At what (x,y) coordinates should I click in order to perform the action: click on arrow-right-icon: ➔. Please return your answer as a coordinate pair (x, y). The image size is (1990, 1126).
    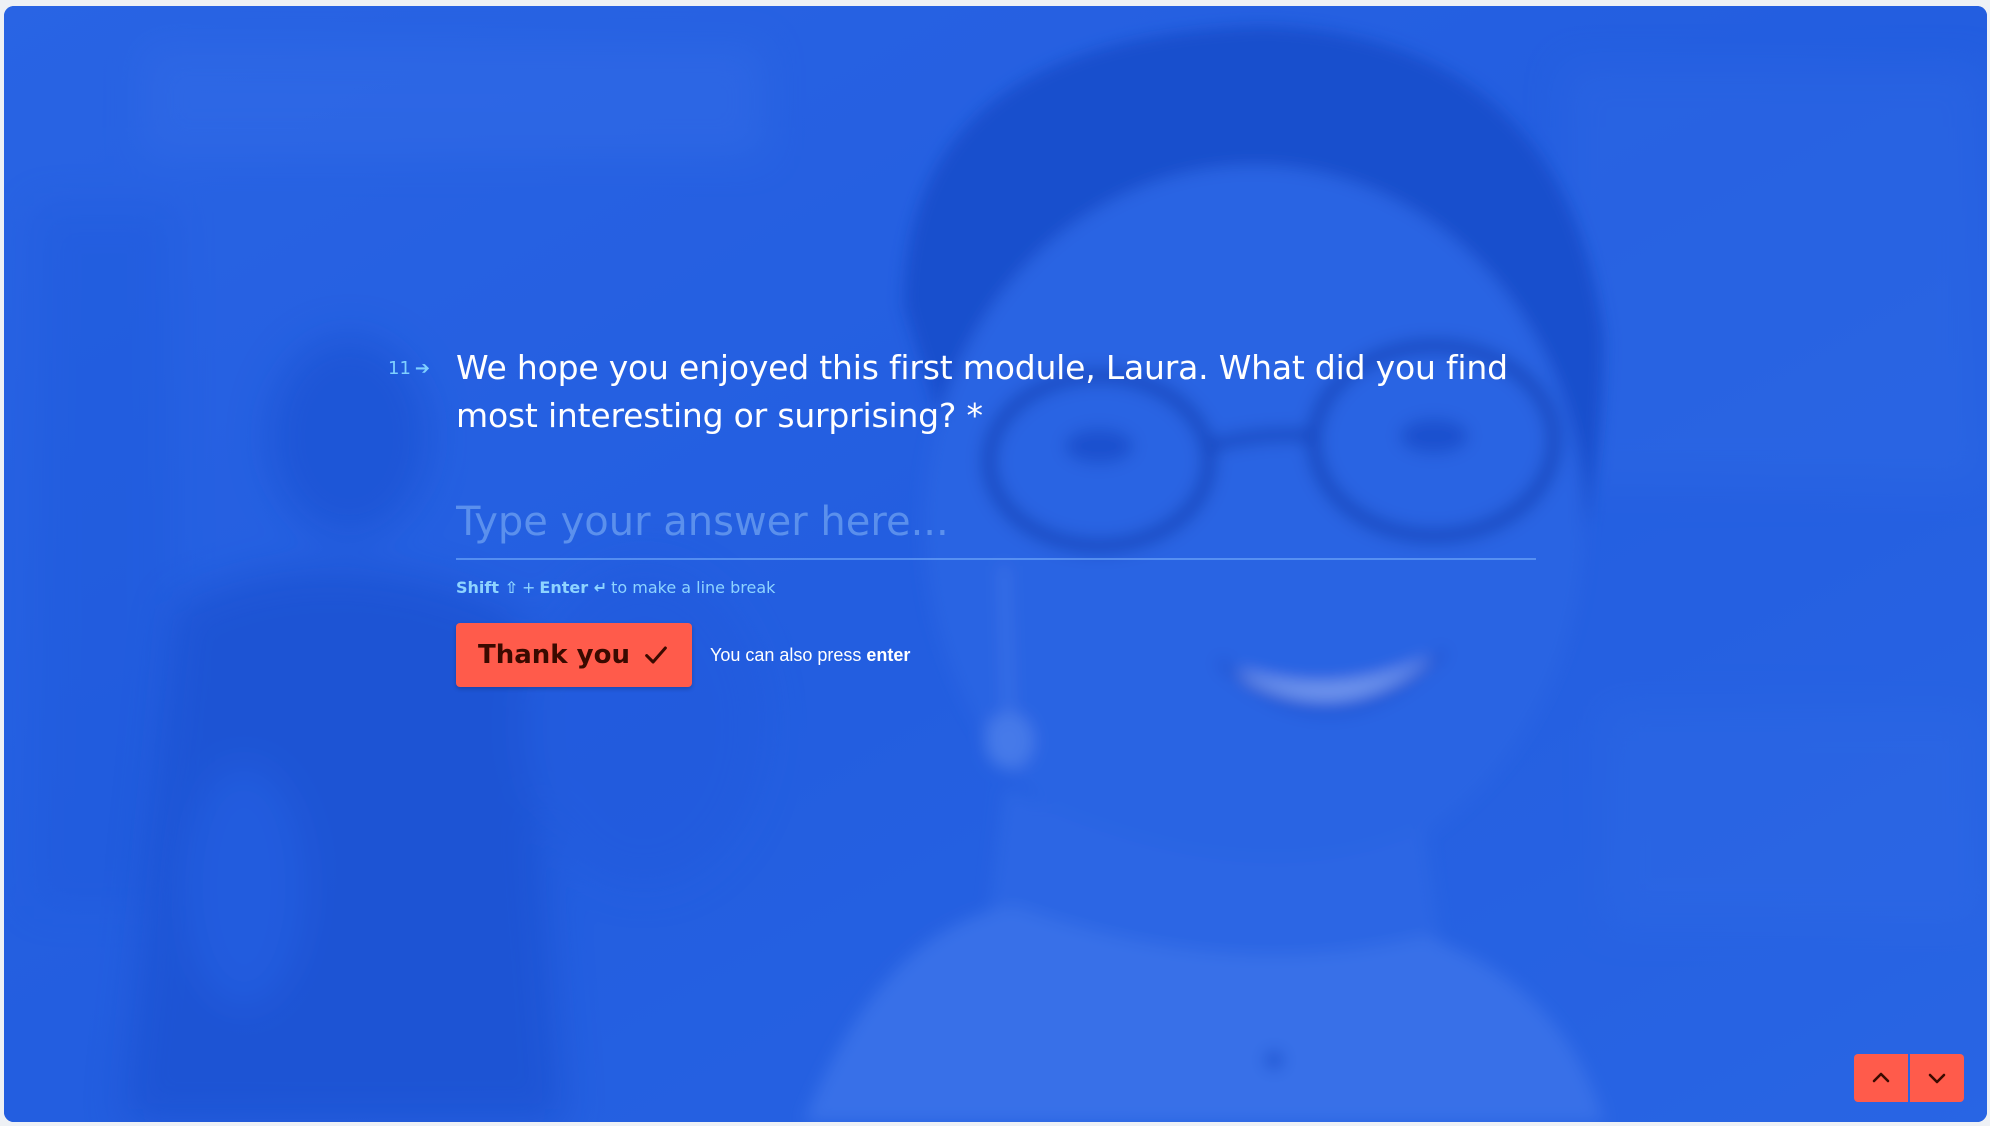
    Looking at the image, I should click on (422, 368).